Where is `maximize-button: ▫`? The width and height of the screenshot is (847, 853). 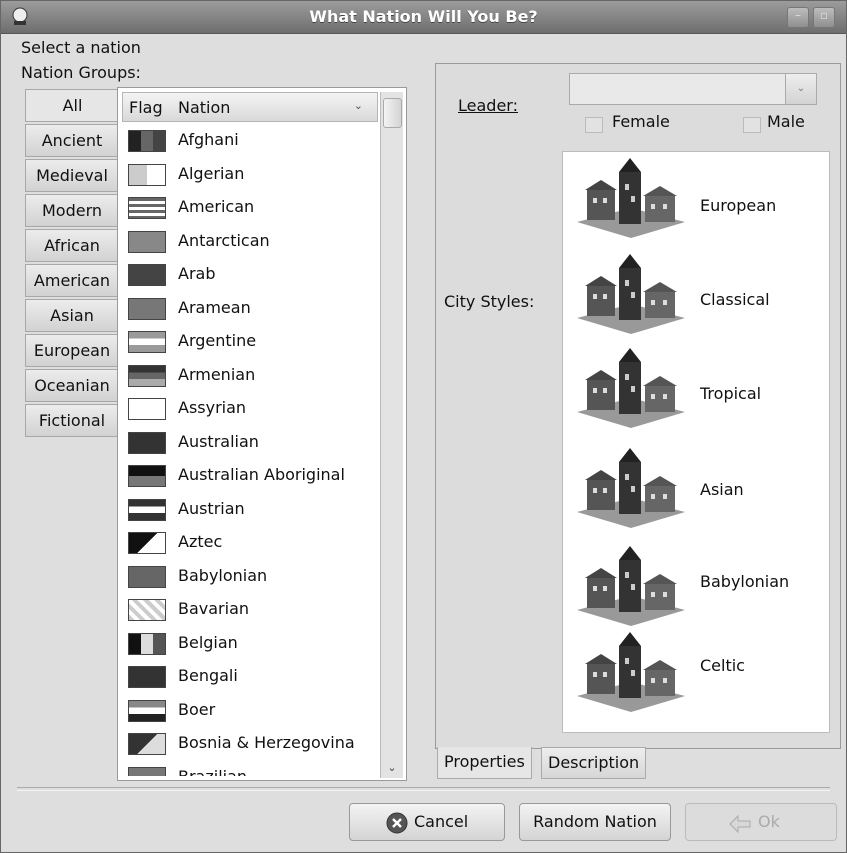 maximize-button: ▫ is located at coordinates (824, 17).